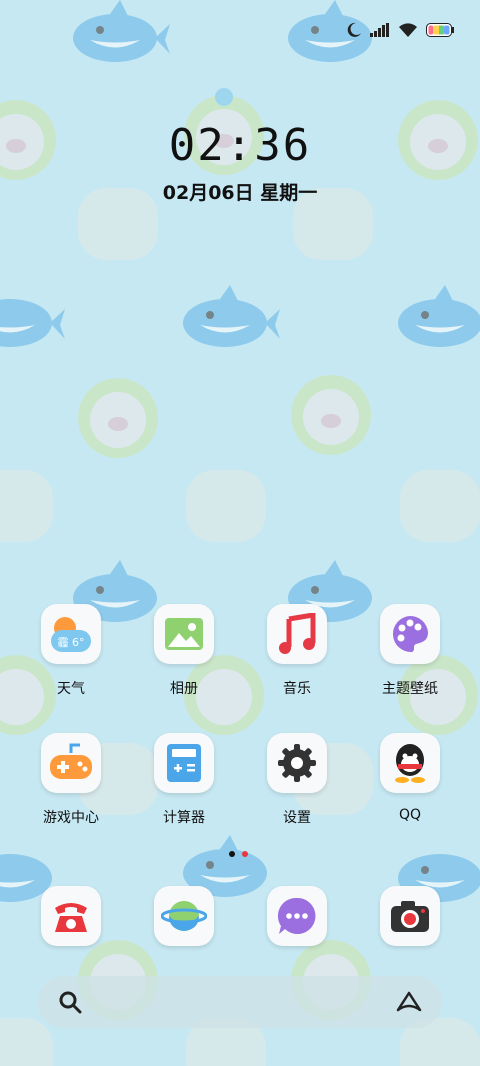  I want to click on app-label: 设置, so click(297, 818).